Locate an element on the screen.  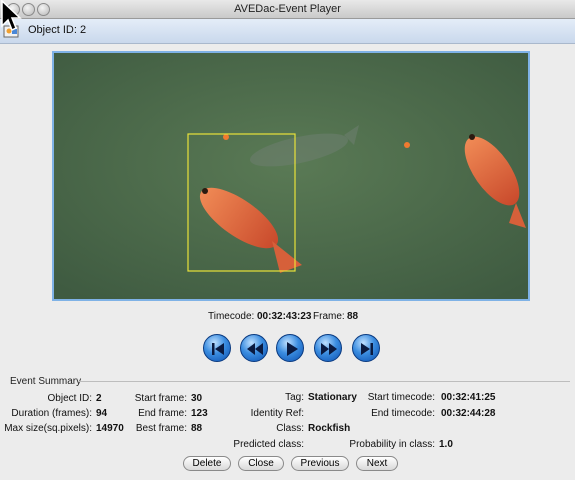
skip-start-icon is located at coordinates (218, 349).